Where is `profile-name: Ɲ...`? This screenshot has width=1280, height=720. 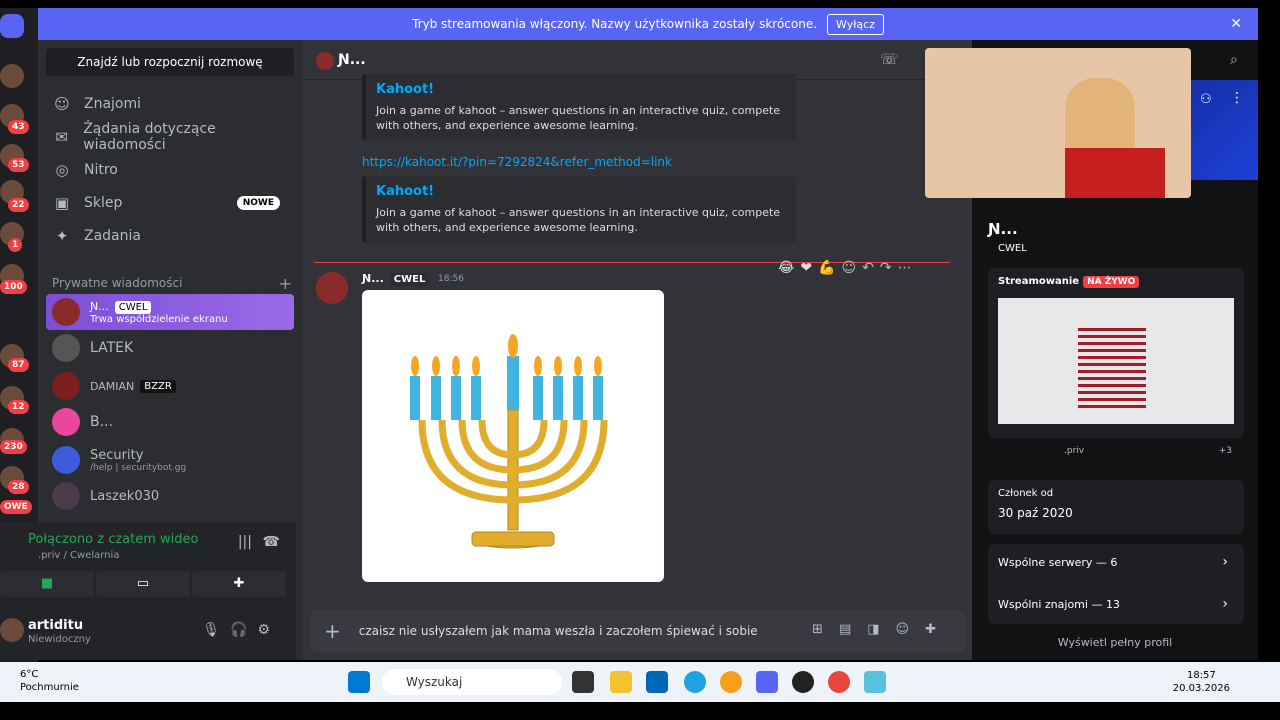
profile-name: Ɲ... is located at coordinates (1003, 229).